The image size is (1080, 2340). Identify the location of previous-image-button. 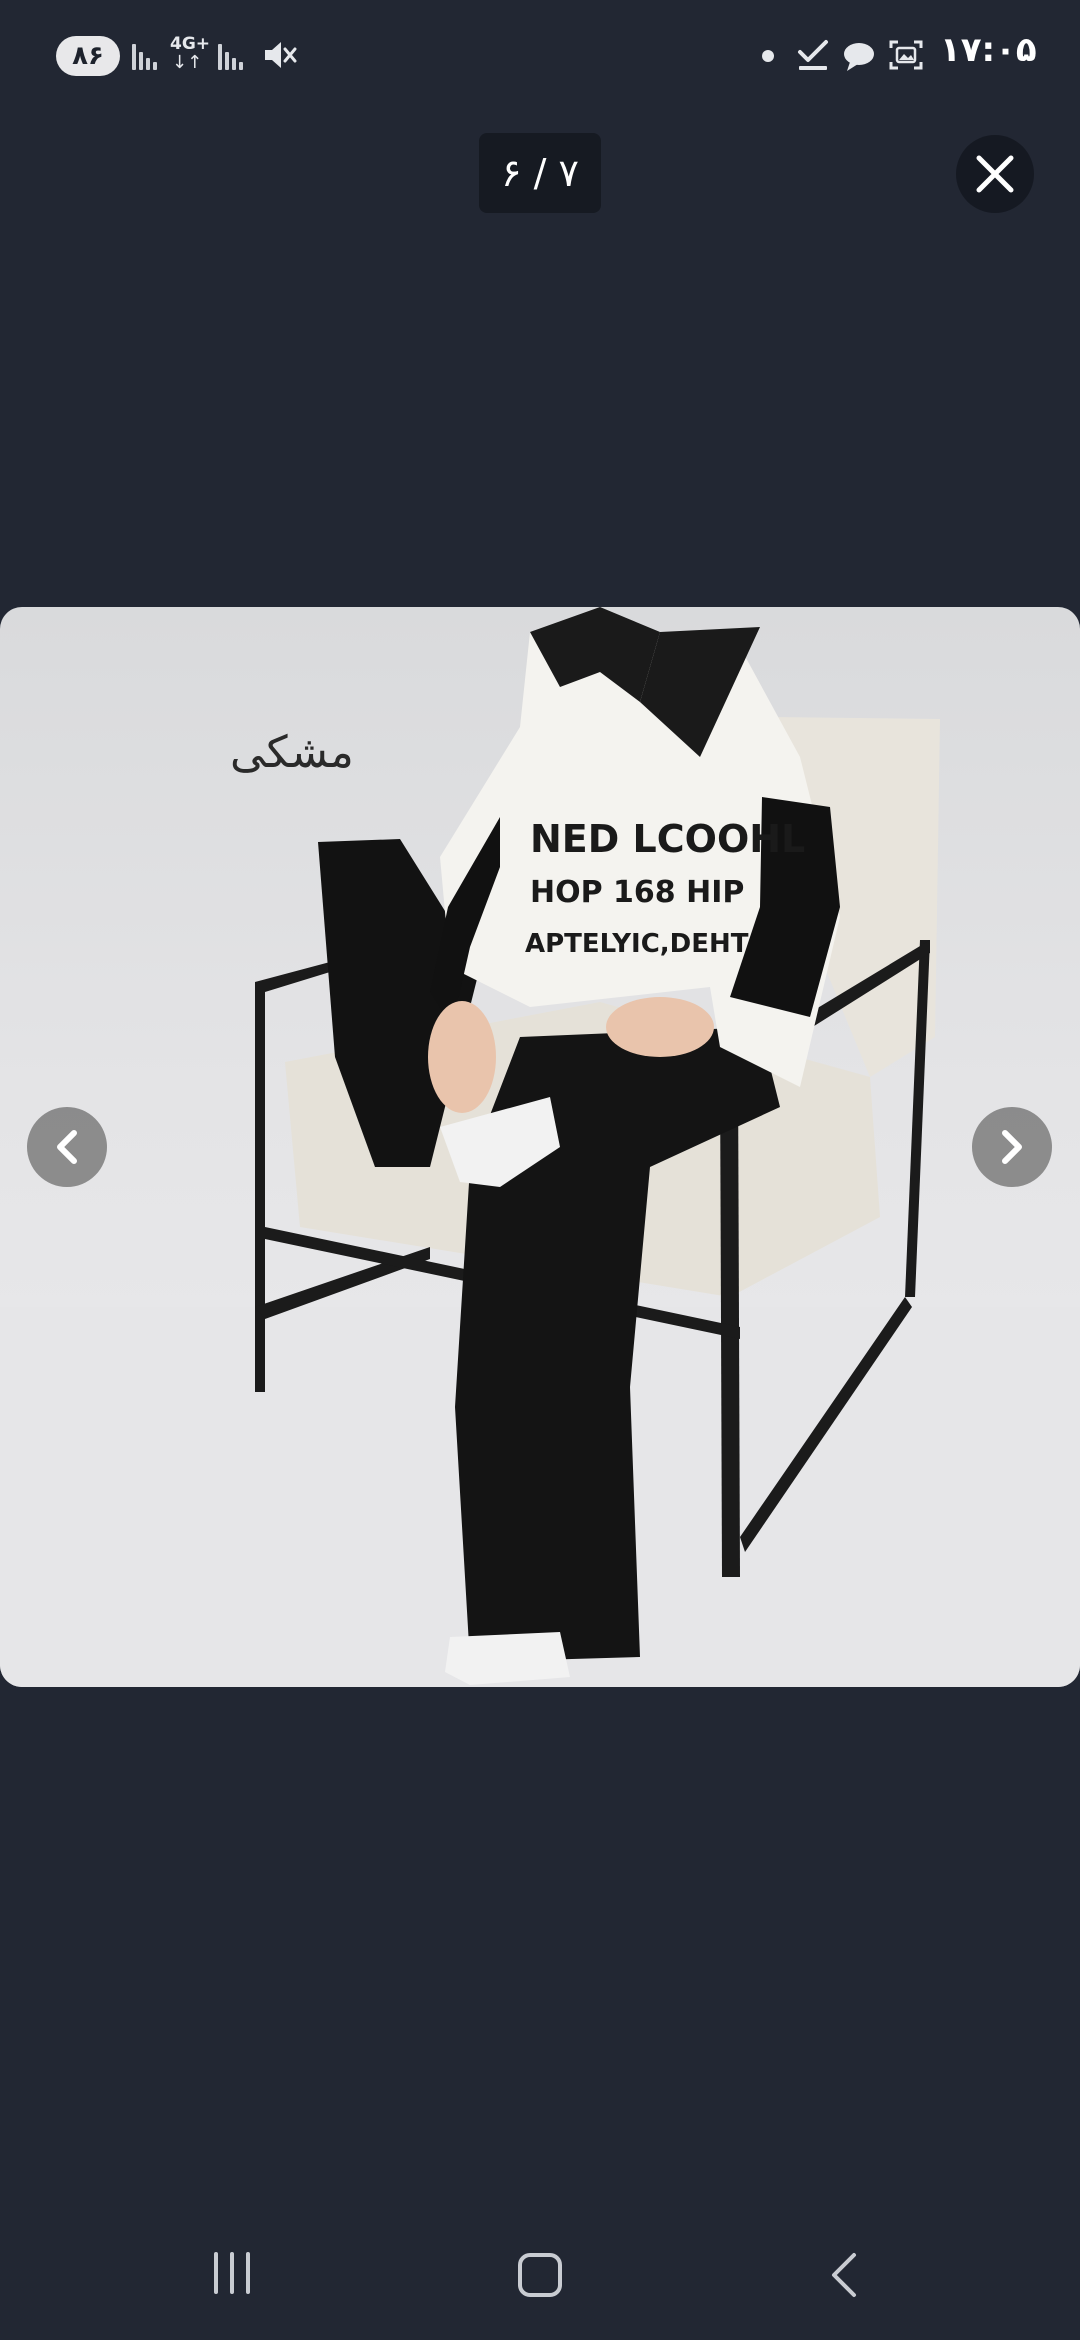
(67, 1147).